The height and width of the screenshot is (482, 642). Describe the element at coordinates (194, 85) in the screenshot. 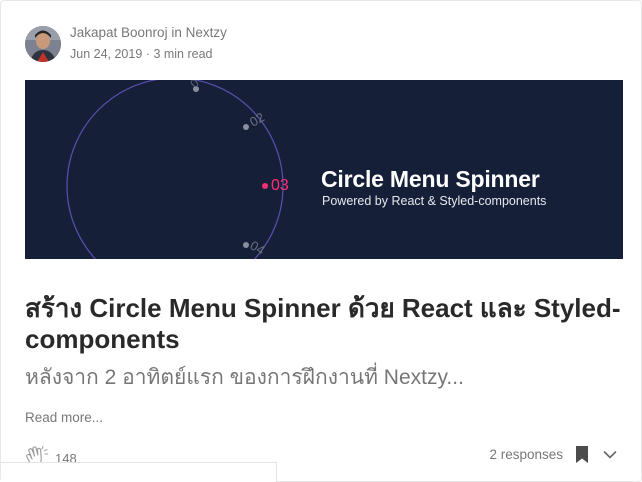

I see `menu-item-01: 0` at that location.